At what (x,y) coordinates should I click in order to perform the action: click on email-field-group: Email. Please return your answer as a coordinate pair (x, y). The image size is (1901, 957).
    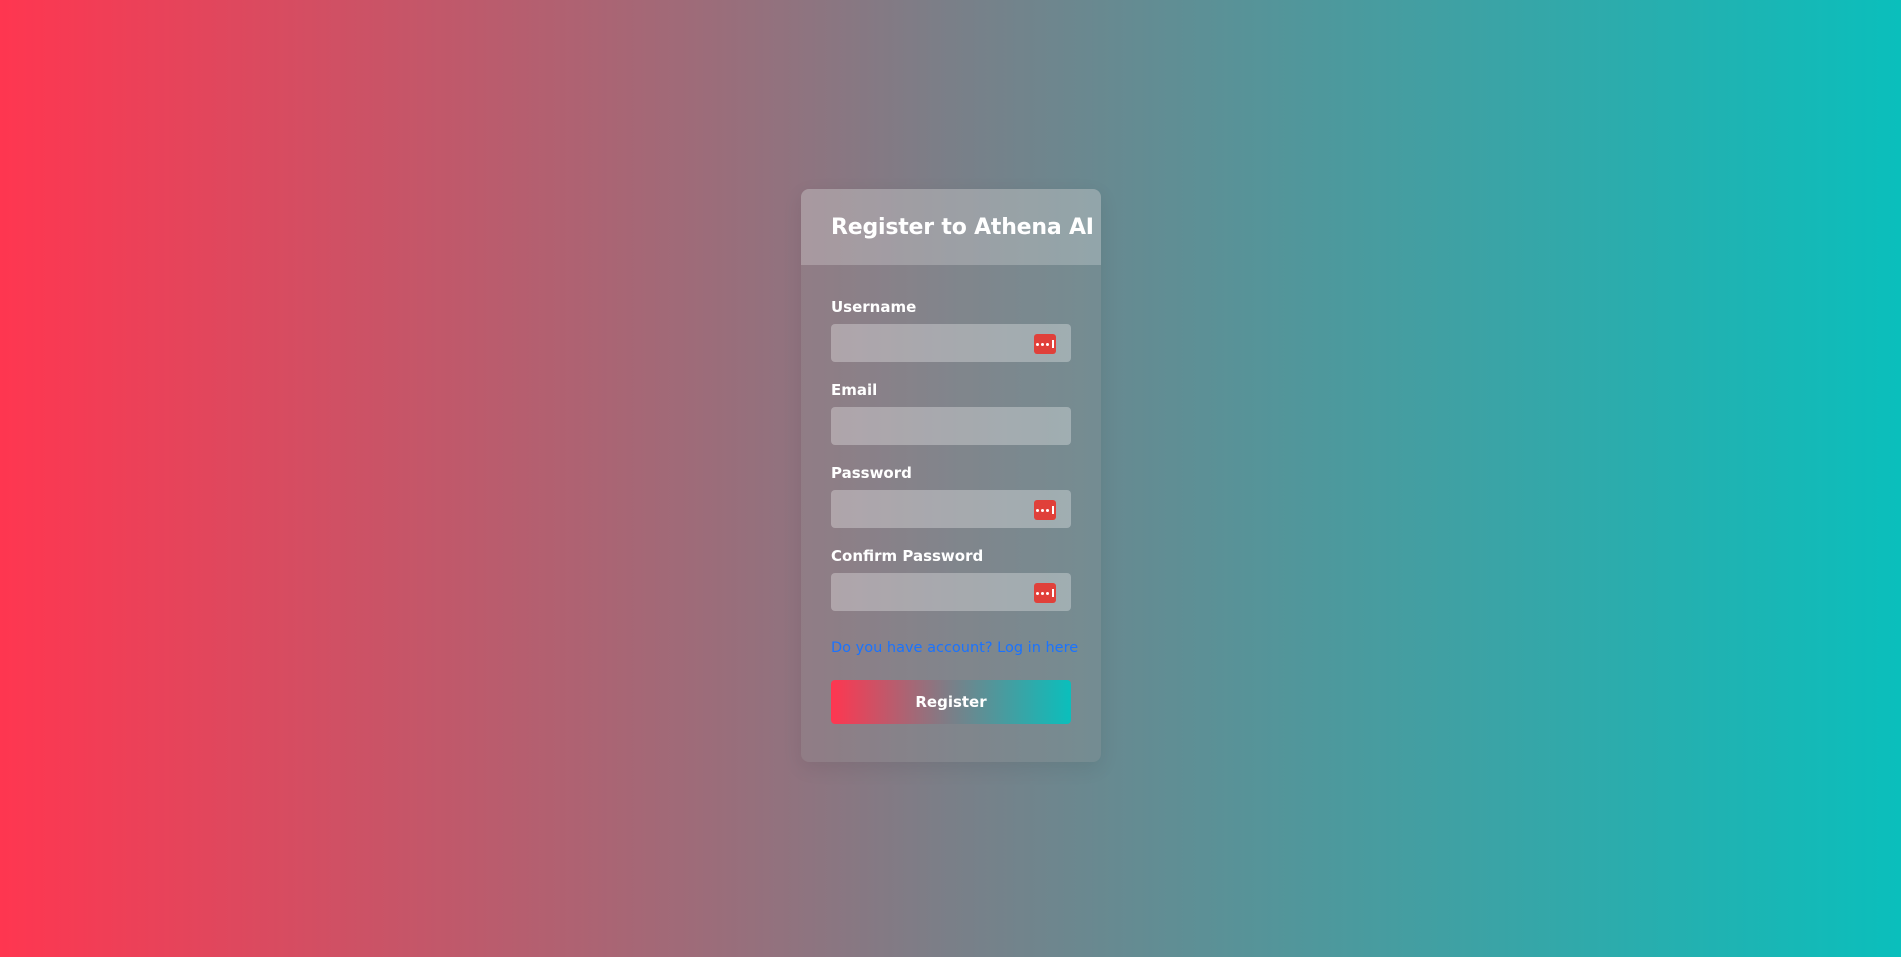
    Looking at the image, I should click on (951, 413).